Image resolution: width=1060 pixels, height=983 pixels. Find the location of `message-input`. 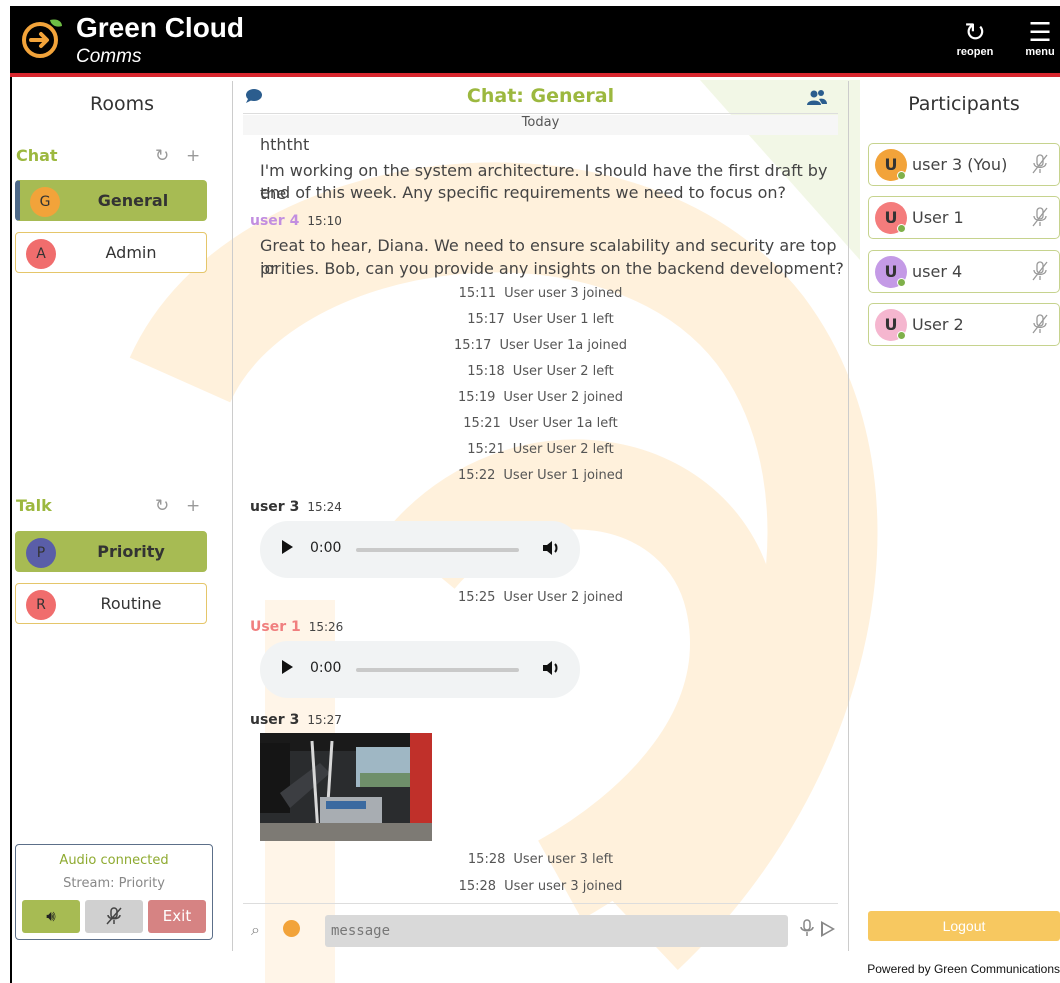

message-input is located at coordinates (556, 931).